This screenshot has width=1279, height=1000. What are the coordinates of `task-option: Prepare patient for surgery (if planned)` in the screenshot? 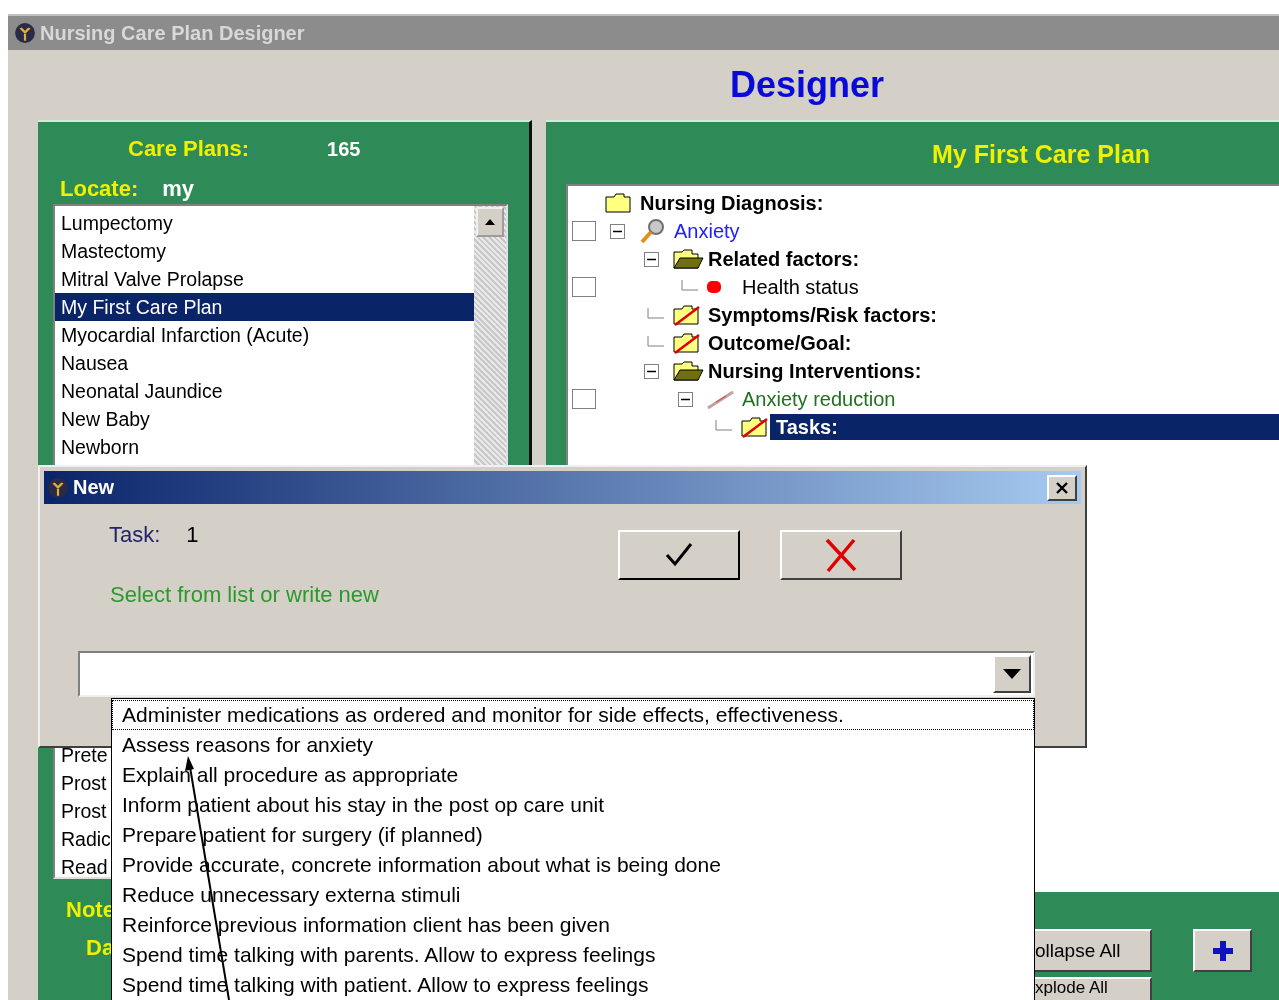 It's located at (573, 835).